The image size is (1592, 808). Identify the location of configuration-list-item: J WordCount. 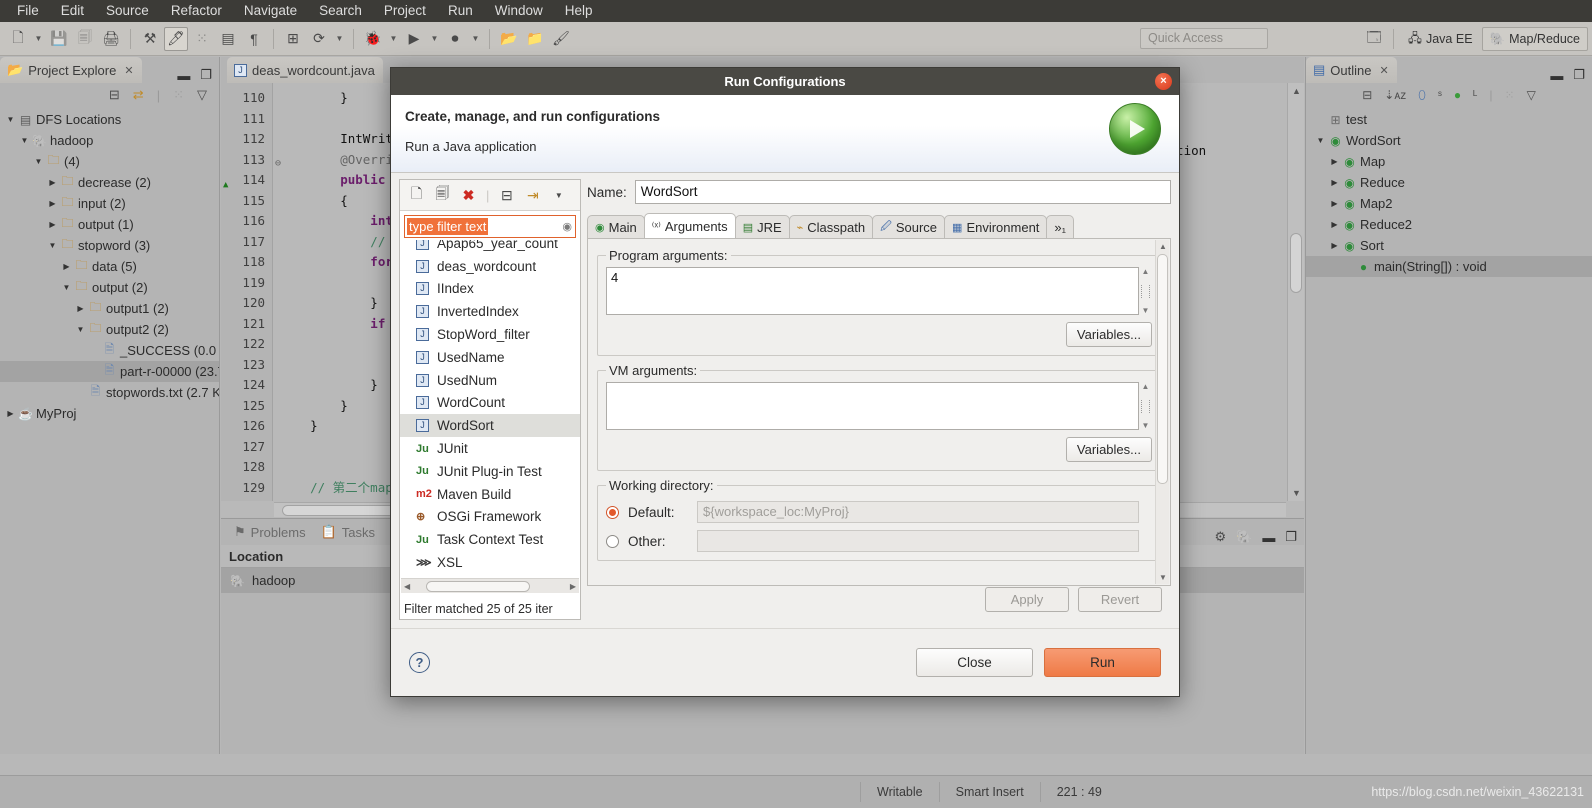
(490, 403).